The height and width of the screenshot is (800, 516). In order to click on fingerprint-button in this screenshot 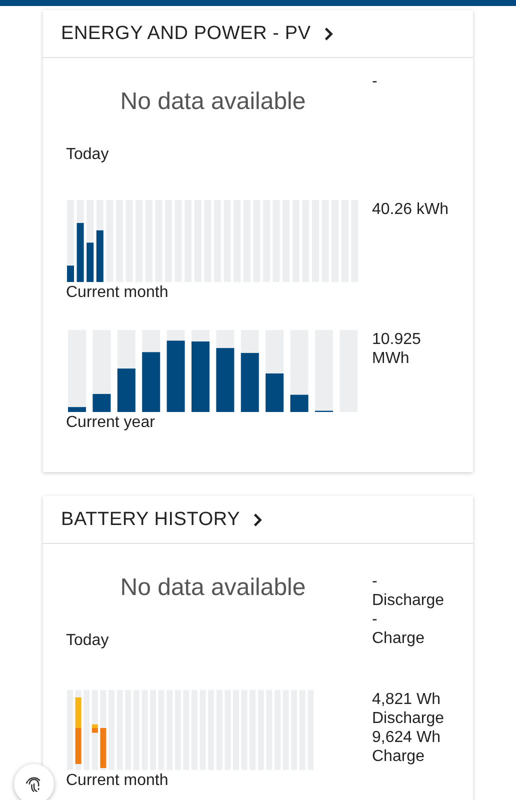, I will do `click(34, 782)`.